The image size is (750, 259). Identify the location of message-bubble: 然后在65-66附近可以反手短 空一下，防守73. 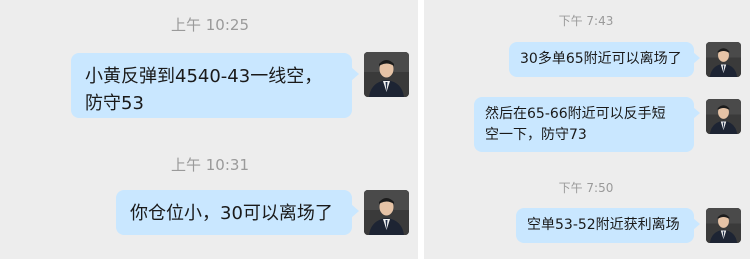
(587, 124).